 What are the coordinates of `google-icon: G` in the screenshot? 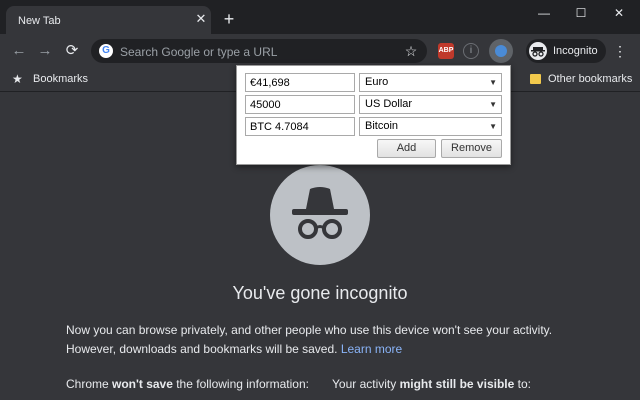 It's located at (106, 51).